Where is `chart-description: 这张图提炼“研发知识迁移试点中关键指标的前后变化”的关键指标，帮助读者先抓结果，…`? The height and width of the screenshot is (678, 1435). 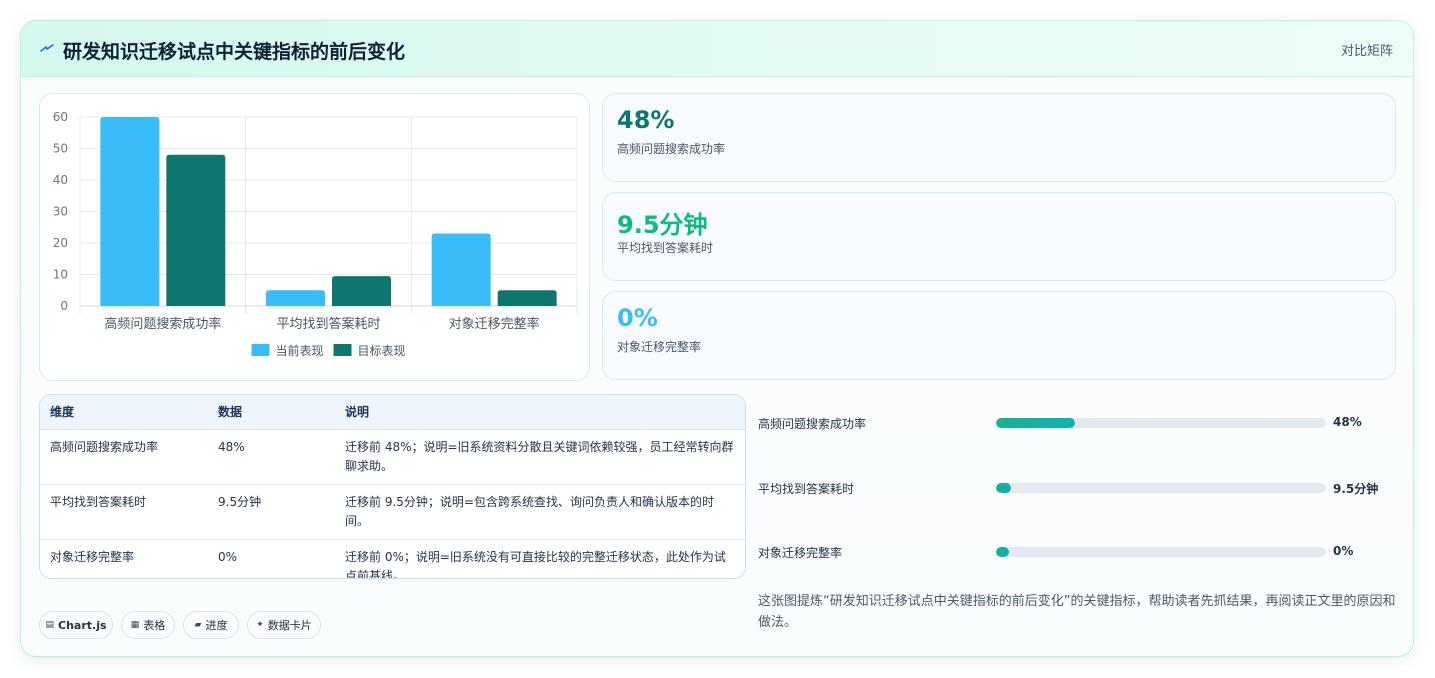 chart-description: 这张图提炼“研发知识迁移试点中关键指标的前后变化”的关键指标，帮助读者先抓结果，… is located at coordinates (1077, 612).